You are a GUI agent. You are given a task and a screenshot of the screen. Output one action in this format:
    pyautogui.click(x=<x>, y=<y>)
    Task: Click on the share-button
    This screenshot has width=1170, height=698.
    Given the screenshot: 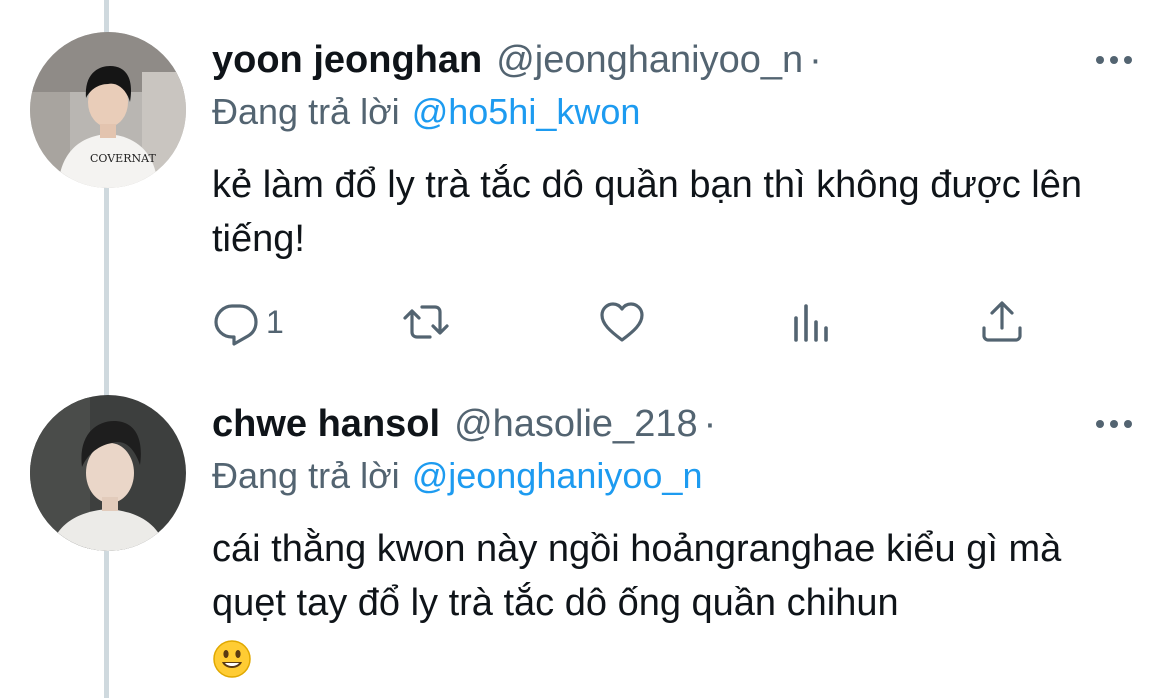 What is the action you would take?
    pyautogui.click(x=1002, y=322)
    